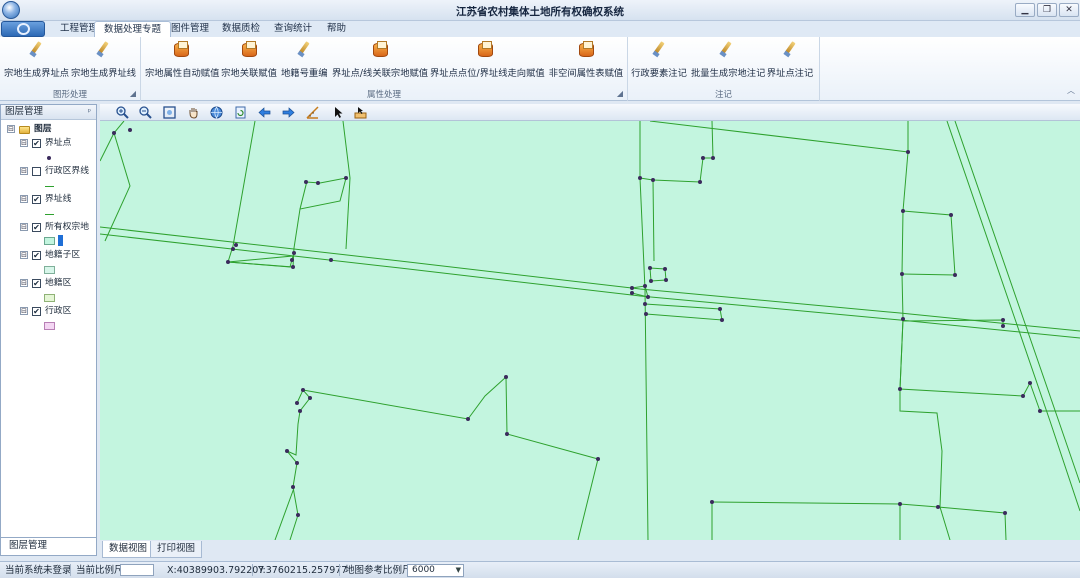 The height and width of the screenshot is (578, 1080). I want to click on refresh-icon, so click(240, 112).